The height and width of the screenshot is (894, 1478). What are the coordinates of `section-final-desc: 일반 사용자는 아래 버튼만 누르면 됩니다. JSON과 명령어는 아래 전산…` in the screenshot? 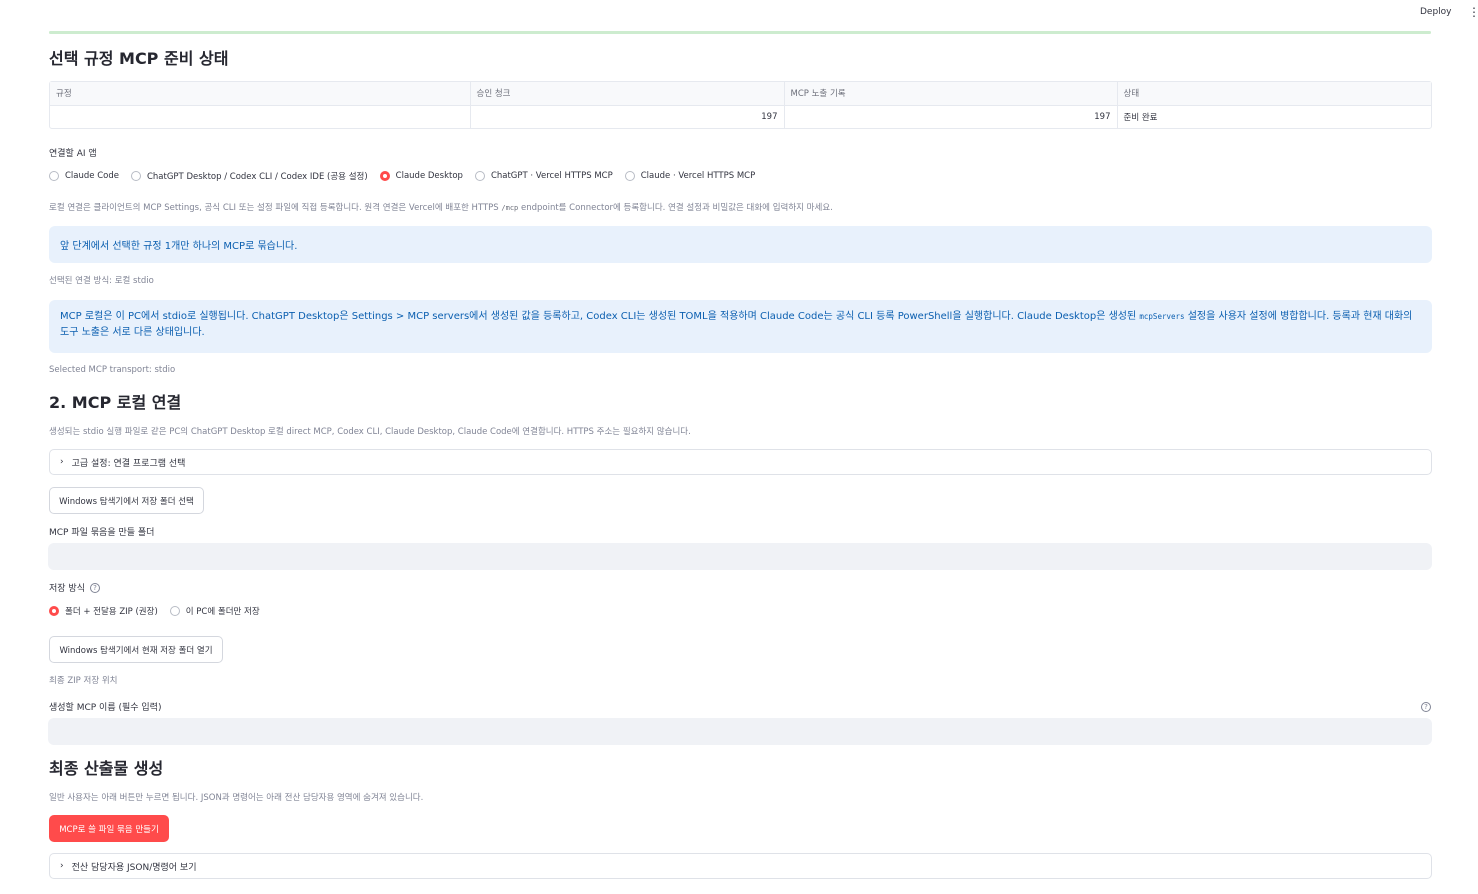 It's located at (236, 798).